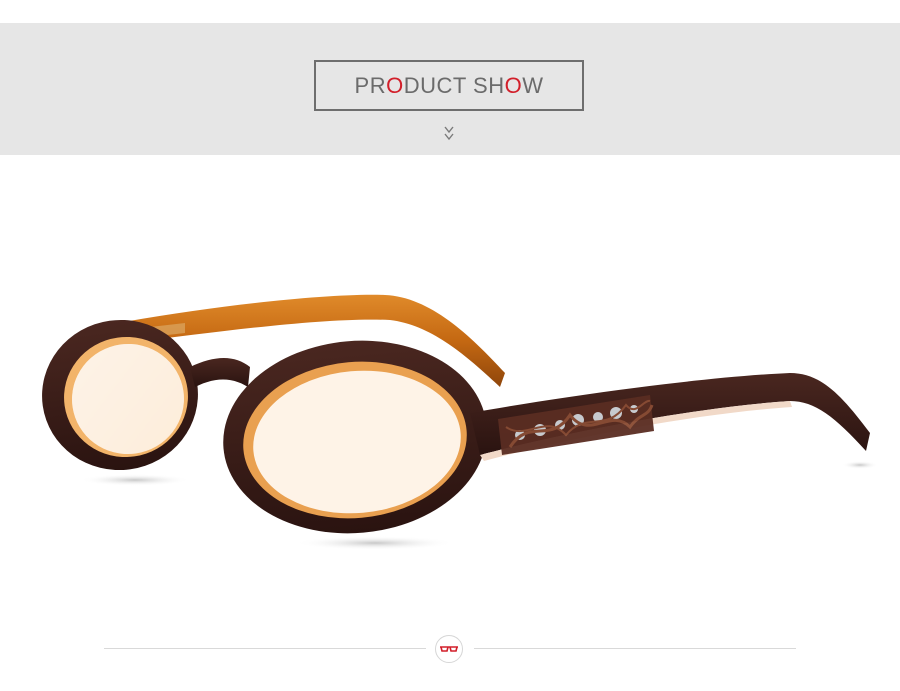 The image size is (900, 691). I want to click on footer-divider, so click(450, 648).